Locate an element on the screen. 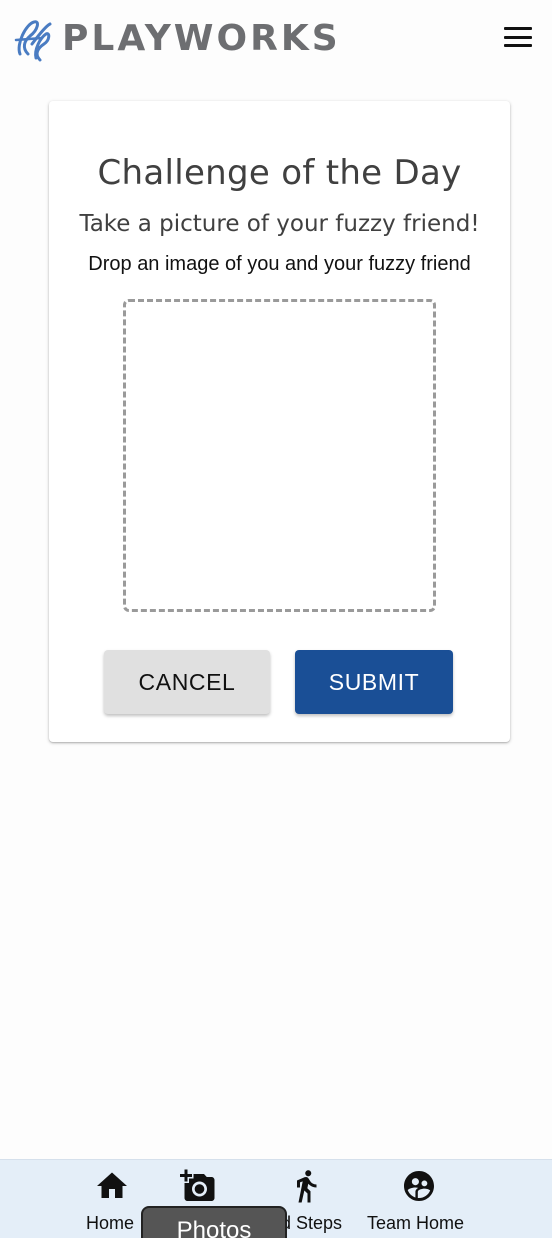  app-header: PLAYWORKS is located at coordinates (276, 40).